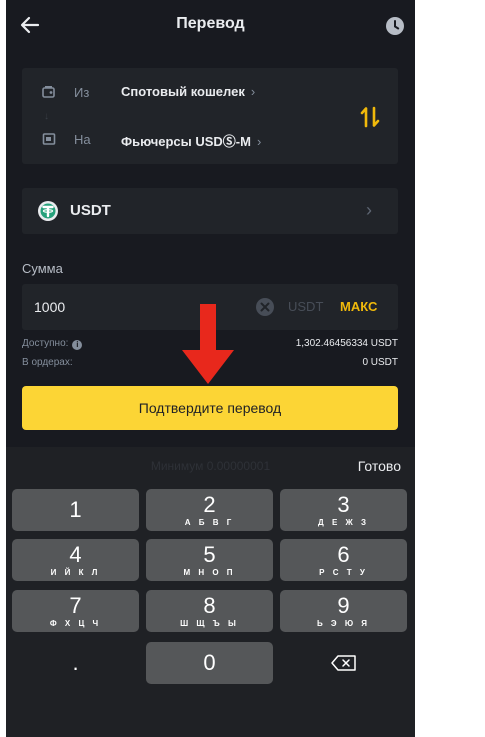 This screenshot has height=737, width=485. Describe the element at coordinates (208, 344) in the screenshot. I see `annotation-arrow-icon` at that location.